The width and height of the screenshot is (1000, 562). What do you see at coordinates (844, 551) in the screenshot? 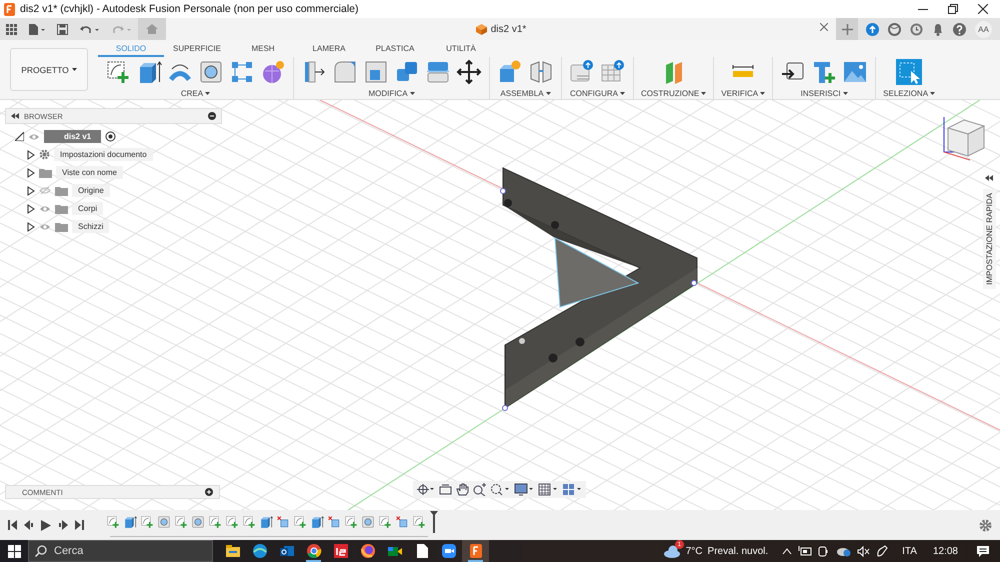
I see `cloud-sync-icon` at bounding box center [844, 551].